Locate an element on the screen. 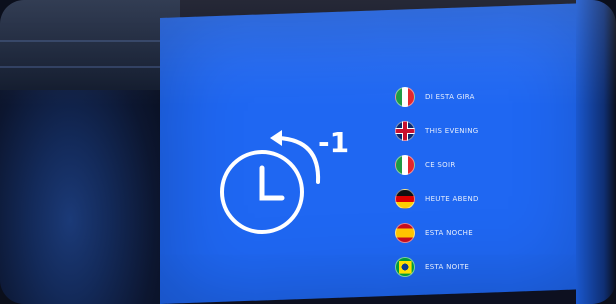  language-text: ESTA NOCHE is located at coordinates (449, 233).